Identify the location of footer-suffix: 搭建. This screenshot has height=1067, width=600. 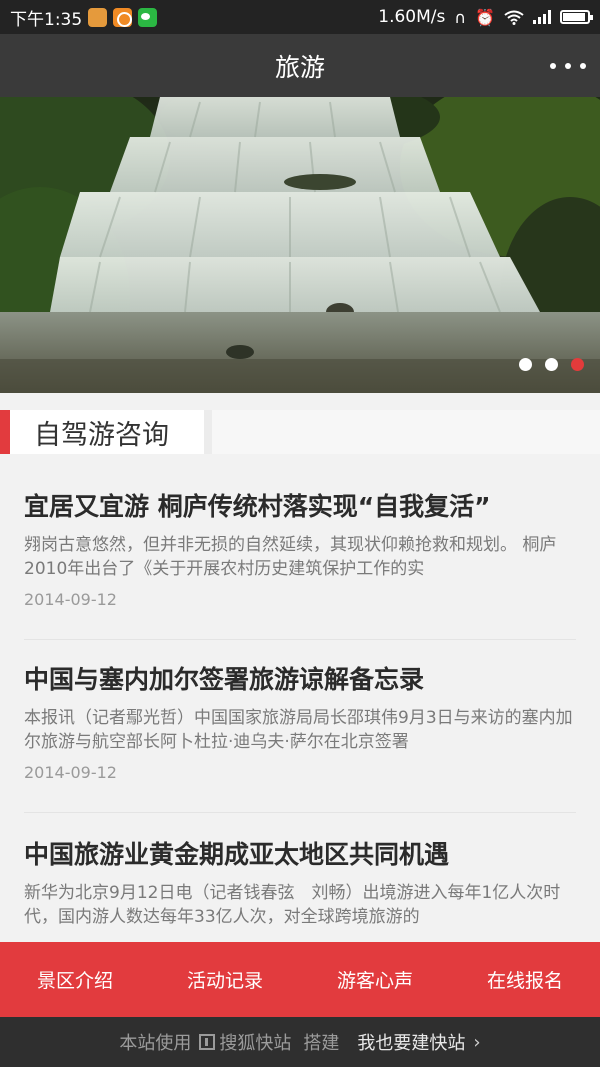
(321, 1043).